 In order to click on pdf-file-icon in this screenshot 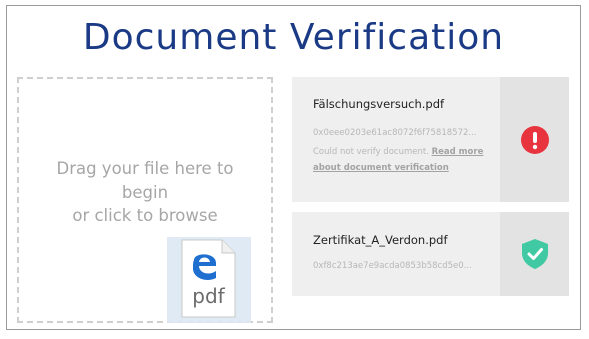, I will do `click(209, 280)`.